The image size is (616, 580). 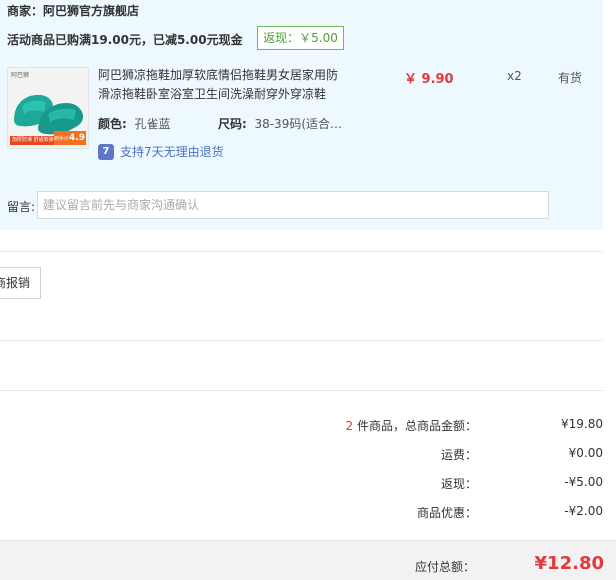 I want to click on summary-shipping-label: 运费：, so click(x=458, y=455).